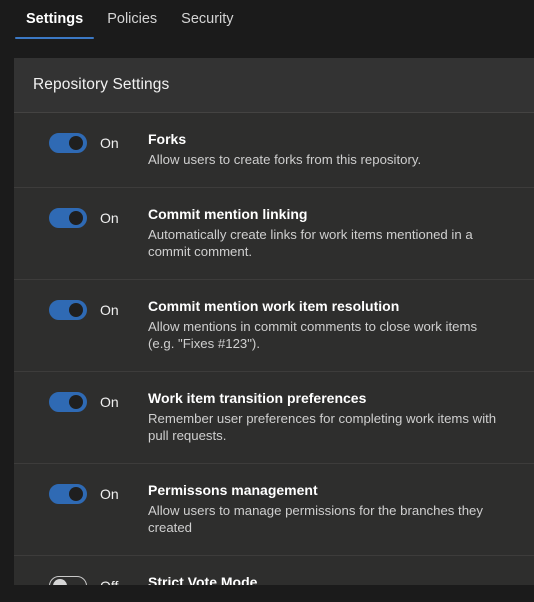 The image size is (534, 602). What do you see at coordinates (89, 579) in the screenshot?
I see `setting-control: Off` at bounding box center [89, 579].